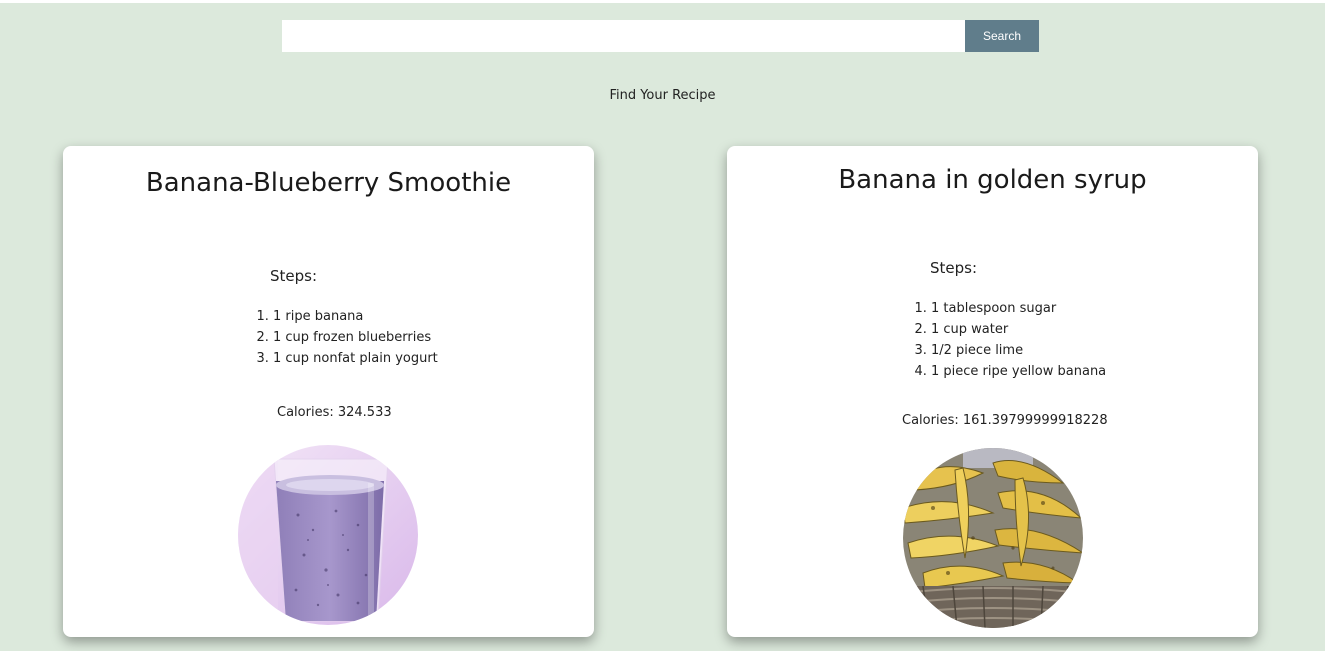 This screenshot has height=651, width=1327. I want to click on calories-value: 324.533, so click(364, 412).